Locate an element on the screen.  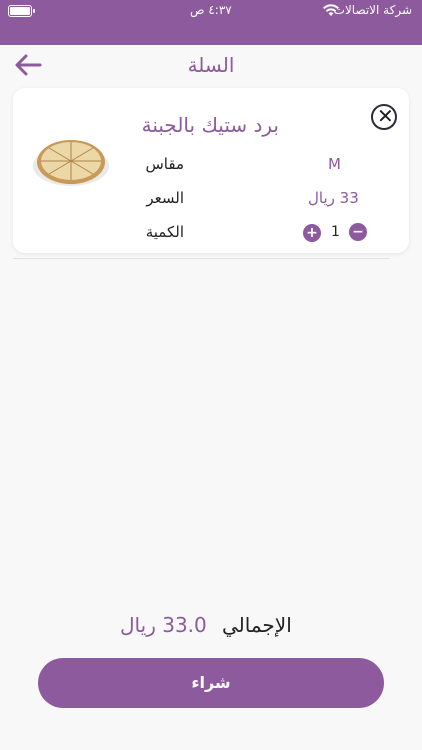
carrier-name: شركة الاتصالات is located at coordinates (372, 10).